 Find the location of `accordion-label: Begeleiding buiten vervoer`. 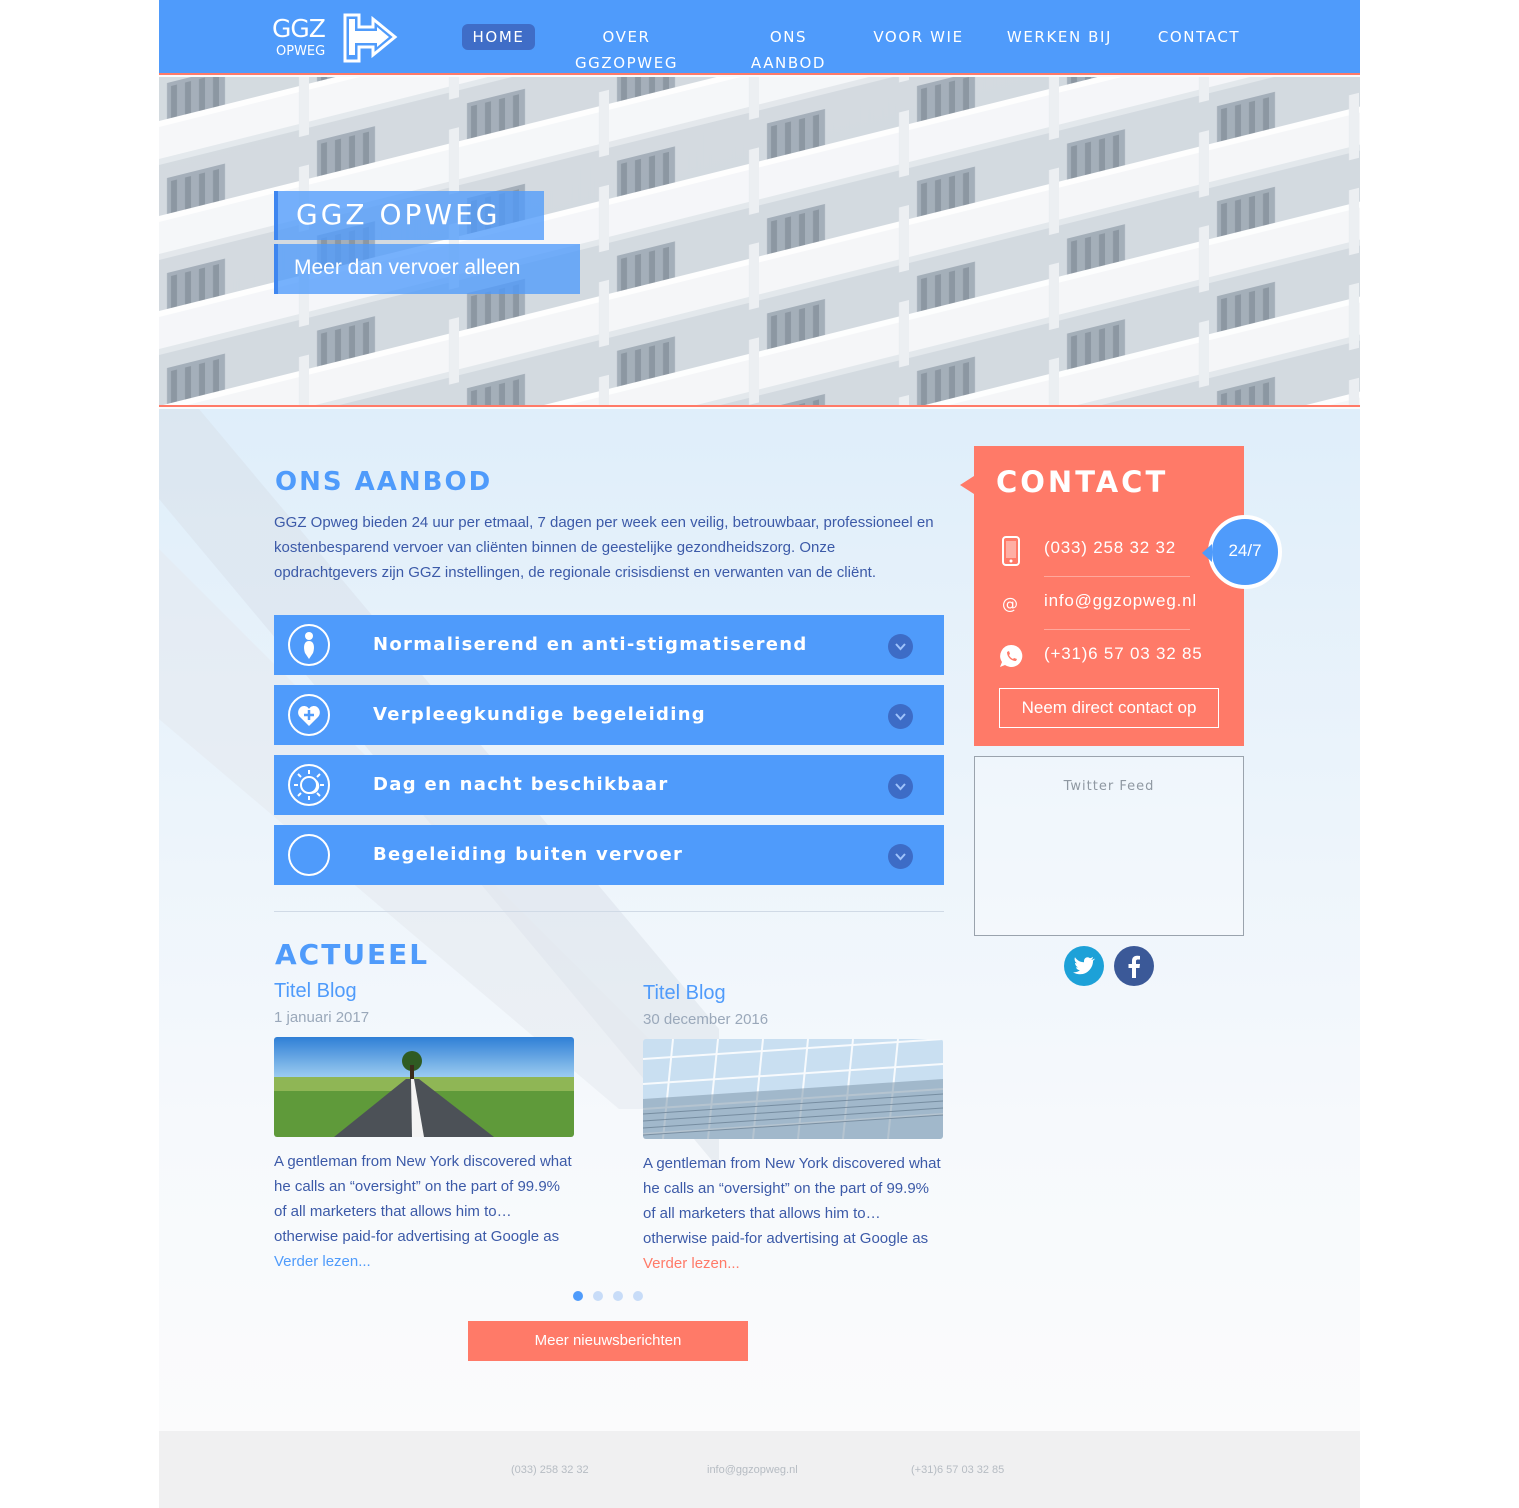

accordion-label: Begeleiding buiten vervoer is located at coordinates (528, 854).